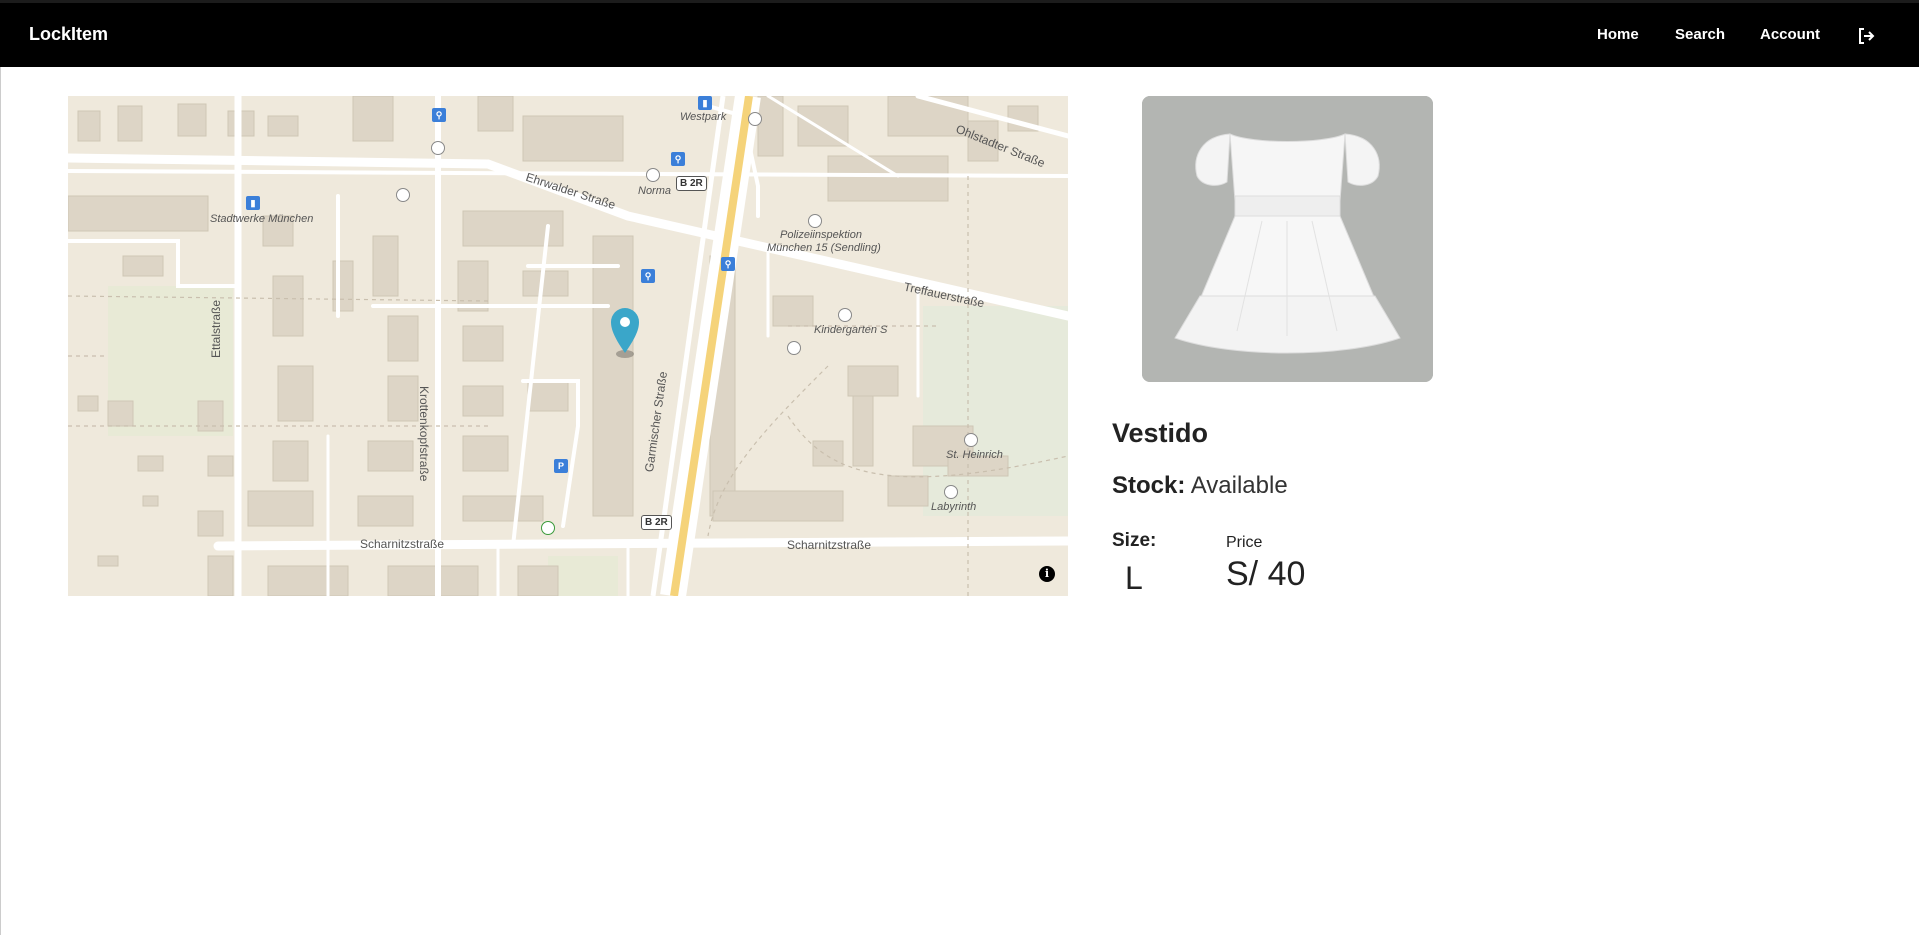 The height and width of the screenshot is (935, 1919). Describe the element at coordinates (951, 492) in the screenshot. I see `info-place-icon` at that location.